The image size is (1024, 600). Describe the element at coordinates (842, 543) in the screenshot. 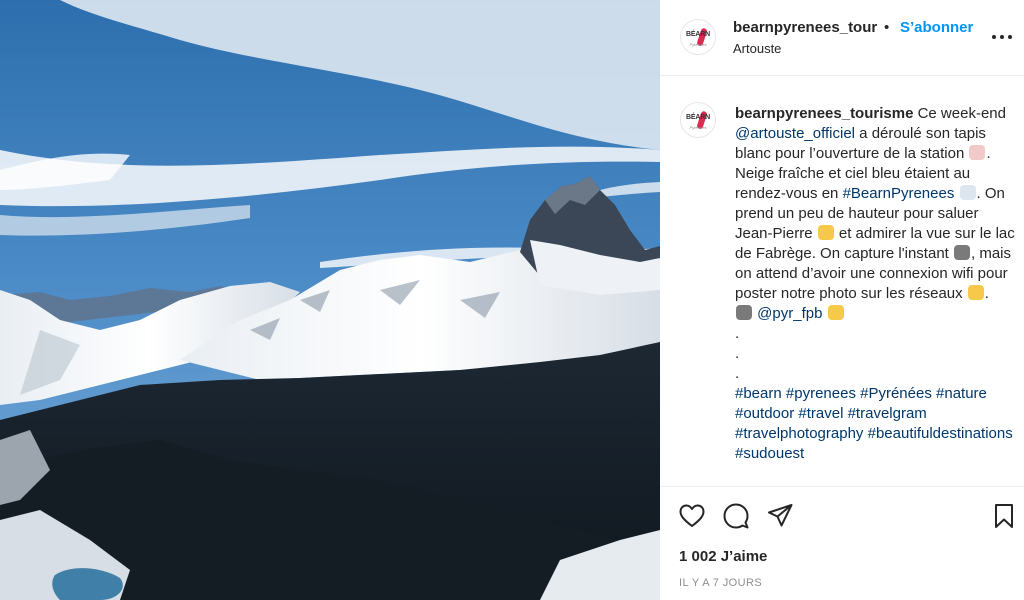

I see `post-actions: 1 002 J’aime IL Y A 7 JOURS` at that location.